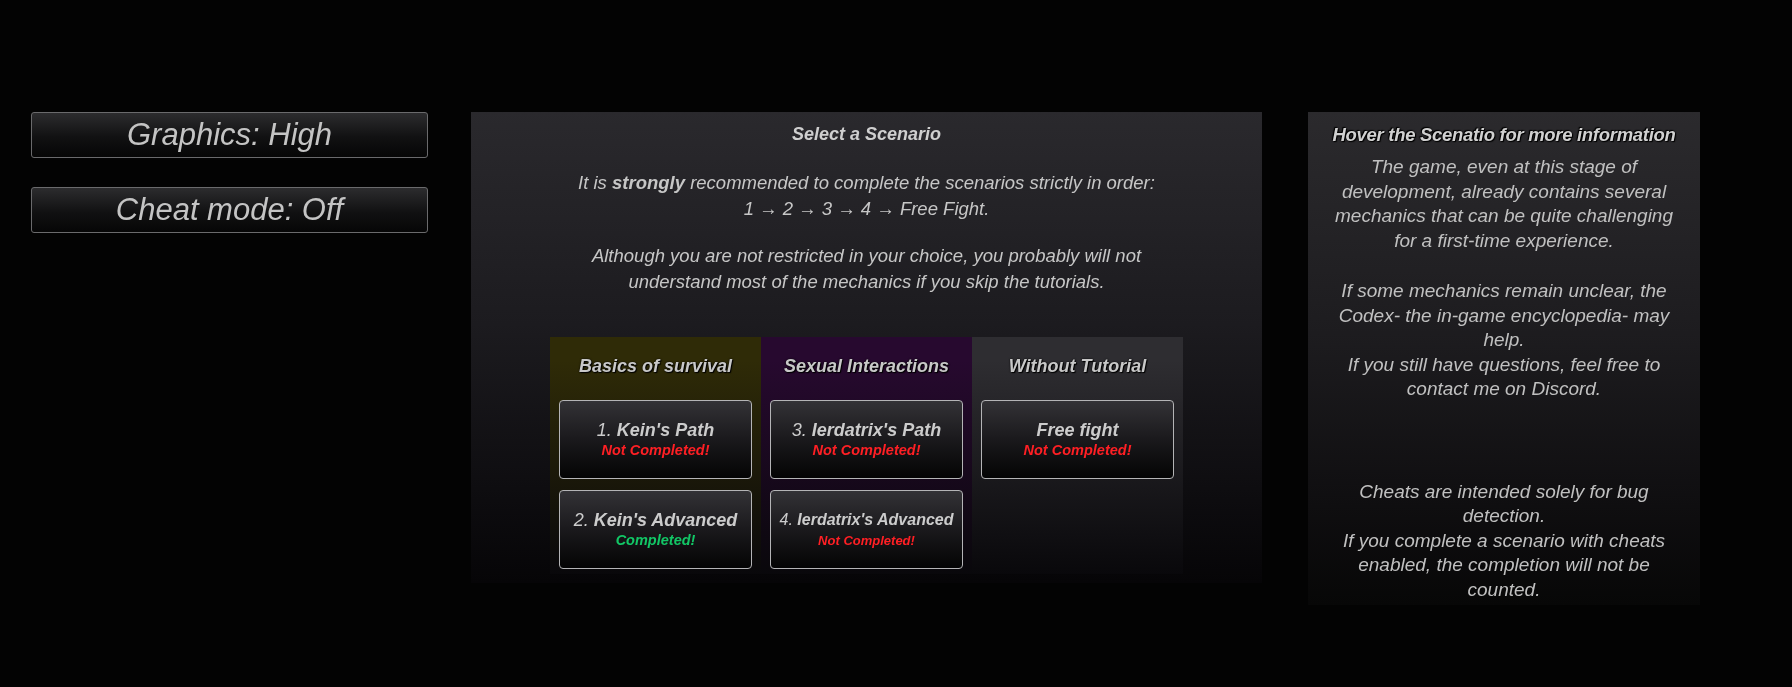  What do you see at coordinates (1077, 366) in the screenshot?
I see `column-heading: Without Tutorial` at bounding box center [1077, 366].